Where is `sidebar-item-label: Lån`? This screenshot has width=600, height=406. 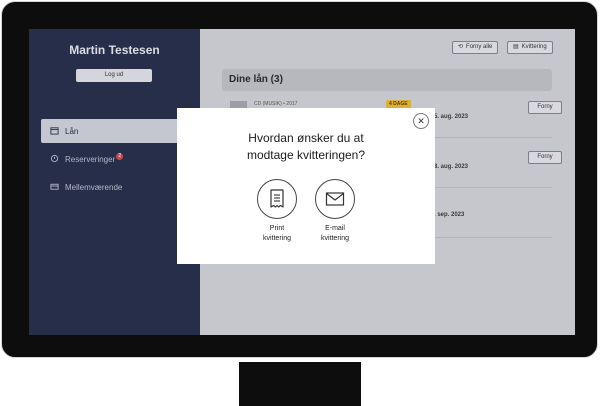 sidebar-item-label: Lån is located at coordinates (72, 131).